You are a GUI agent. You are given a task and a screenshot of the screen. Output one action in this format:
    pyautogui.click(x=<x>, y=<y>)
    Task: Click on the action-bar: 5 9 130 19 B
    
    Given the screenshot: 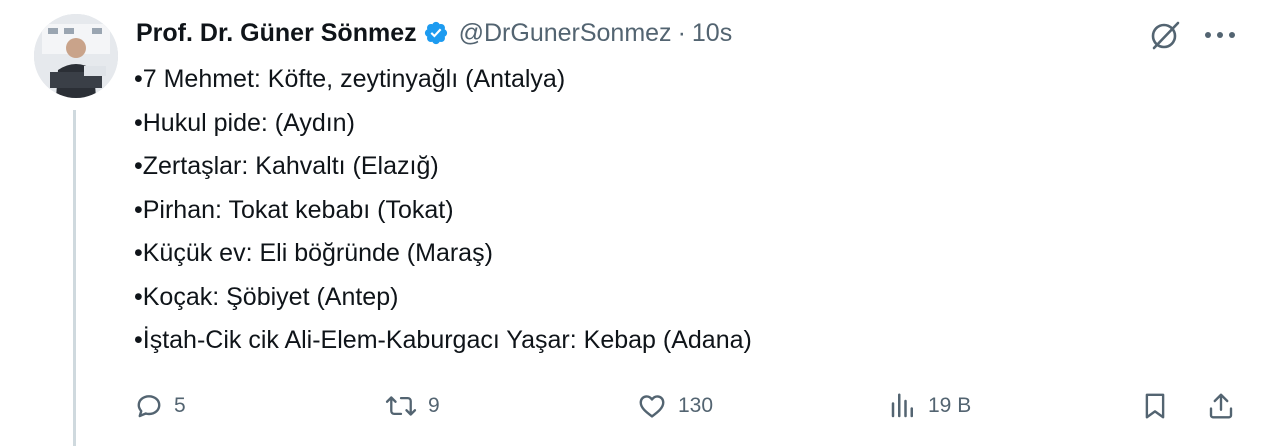 What is the action you would take?
    pyautogui.click(x=689, y=406)
    